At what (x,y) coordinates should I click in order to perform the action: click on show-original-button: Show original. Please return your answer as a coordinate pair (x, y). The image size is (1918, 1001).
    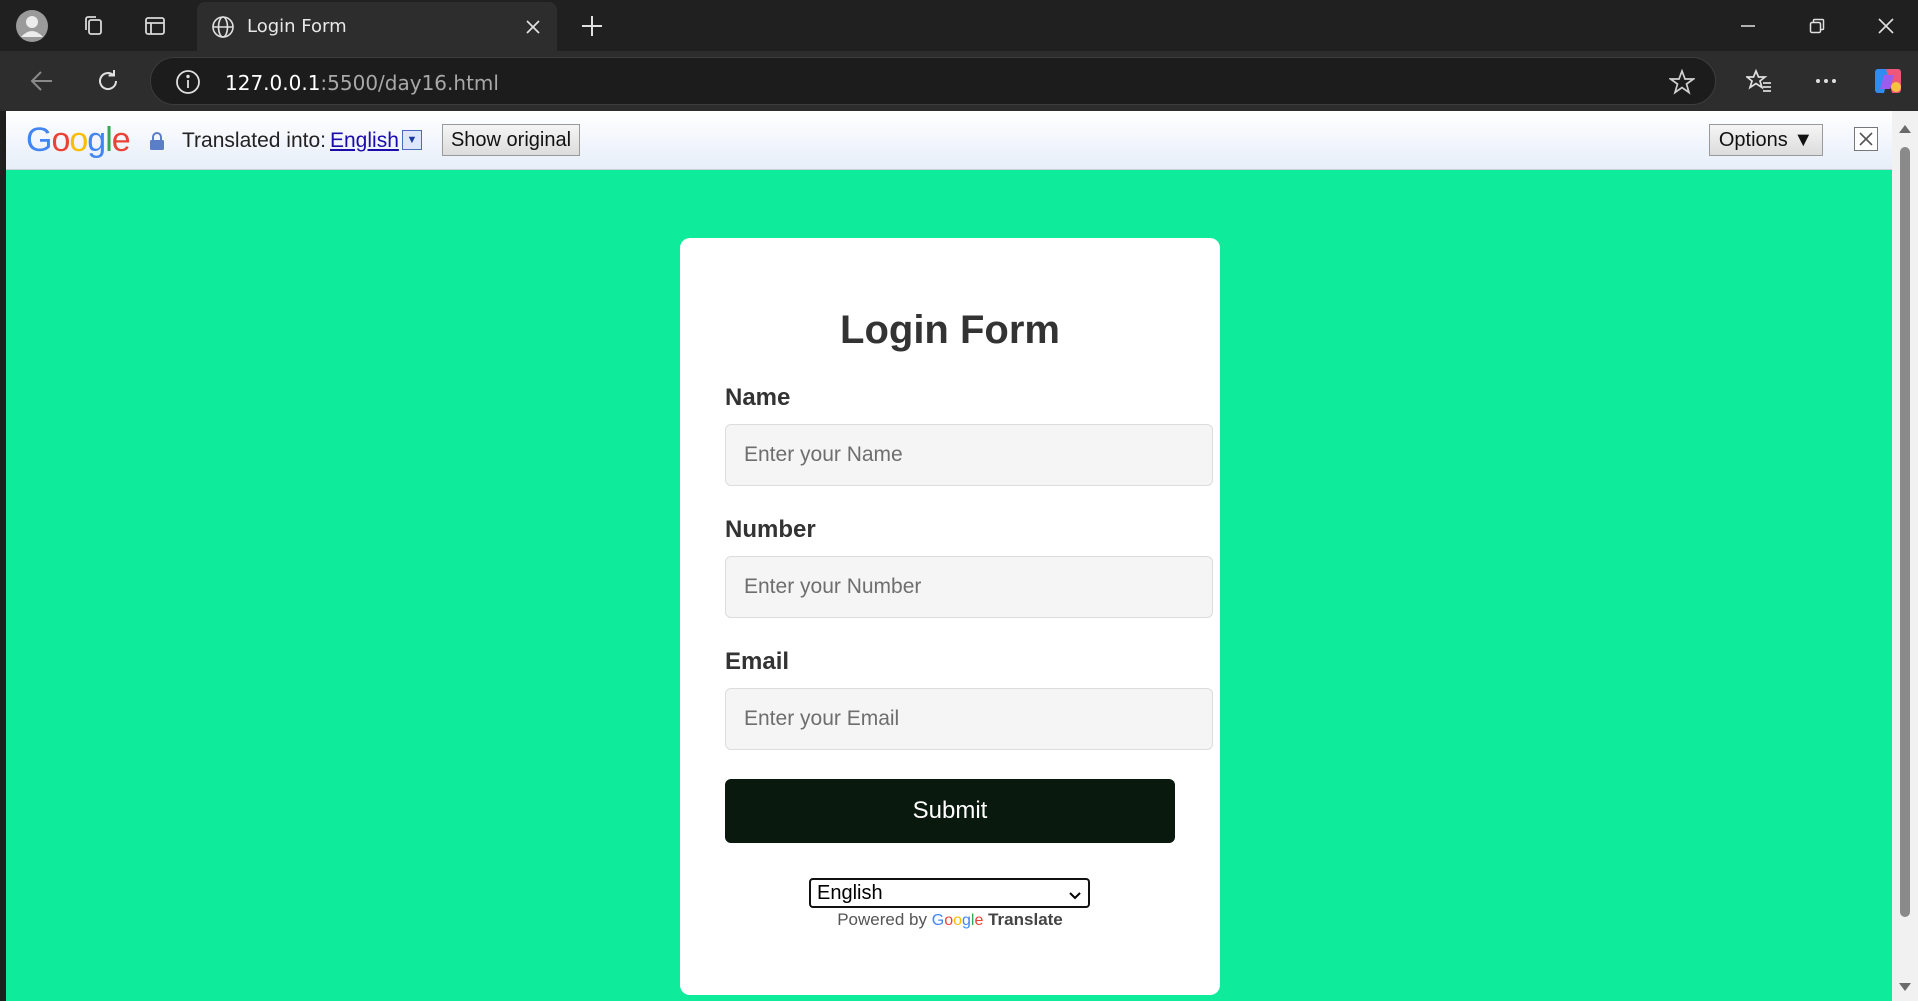
    Looking at the image, I should click on (511, 140).